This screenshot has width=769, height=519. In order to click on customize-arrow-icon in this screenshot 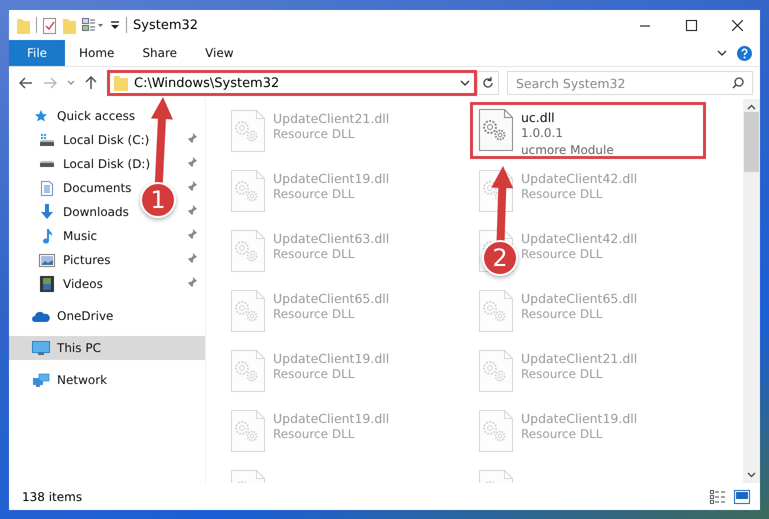, I will do `click(115, 25)`.